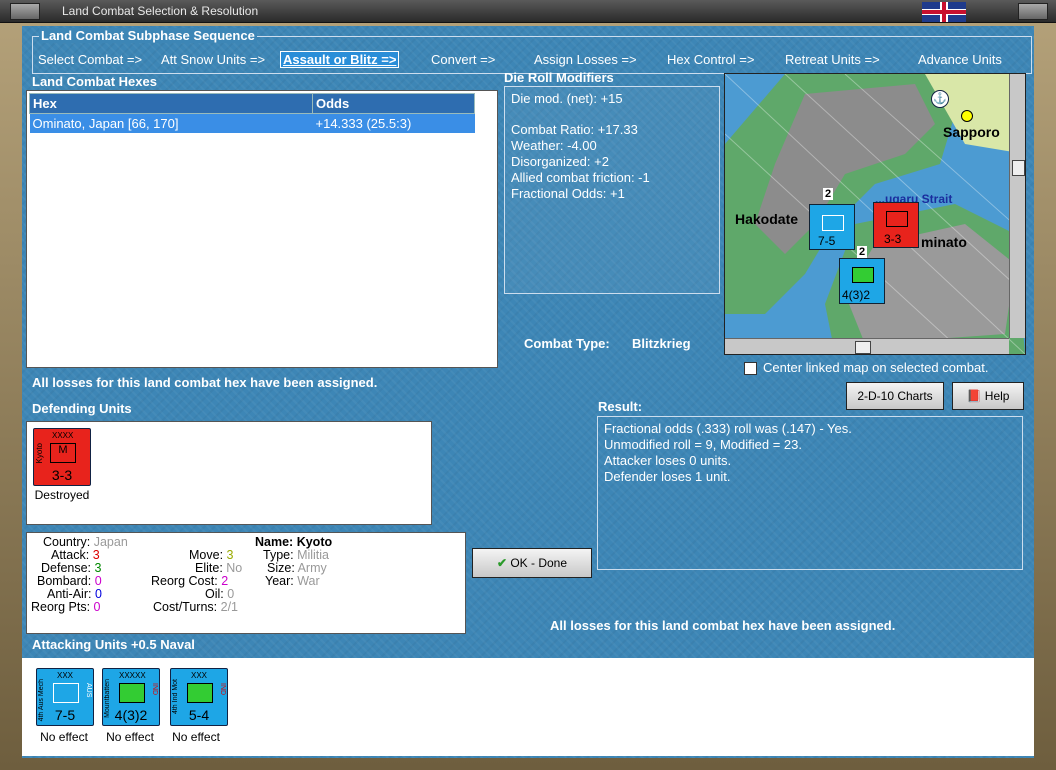 This screenshot has width=1056, height=770. Describe the element at coordinates (110, 542) in the screenshot. I see `info-country: Japan` at that location.